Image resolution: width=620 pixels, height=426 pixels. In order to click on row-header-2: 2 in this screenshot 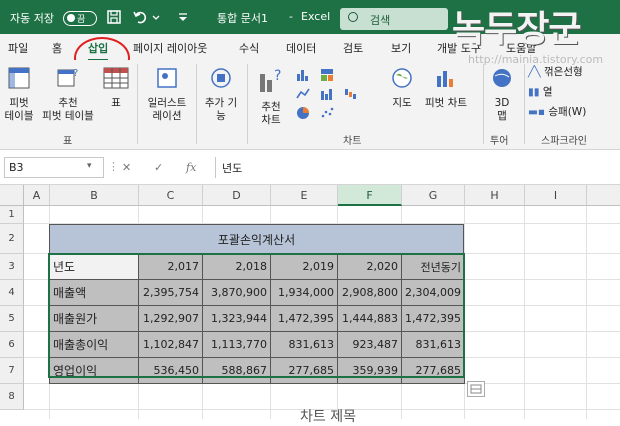, I will do `click(12, 239)`.